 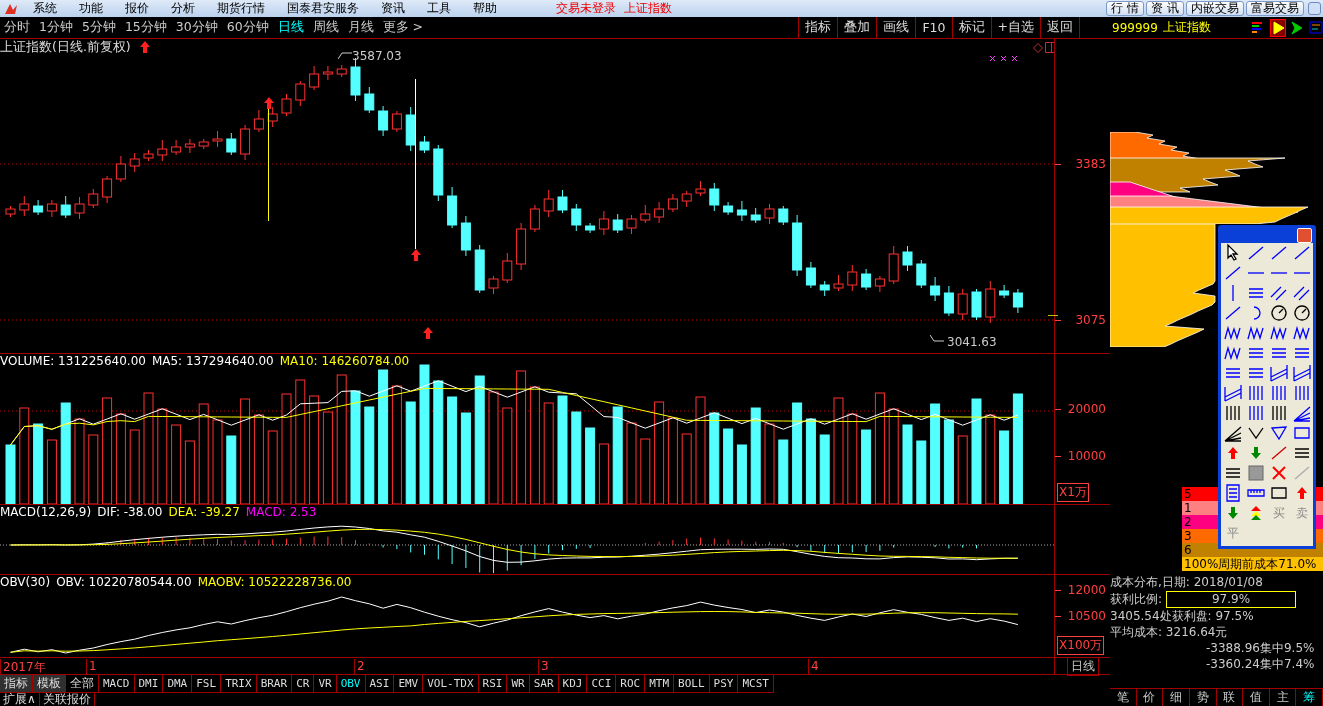 What do you see at coordinates (1086, 590) in the screenshot?
I see `axis-label: 12000` at bounding box center [1086, 590].